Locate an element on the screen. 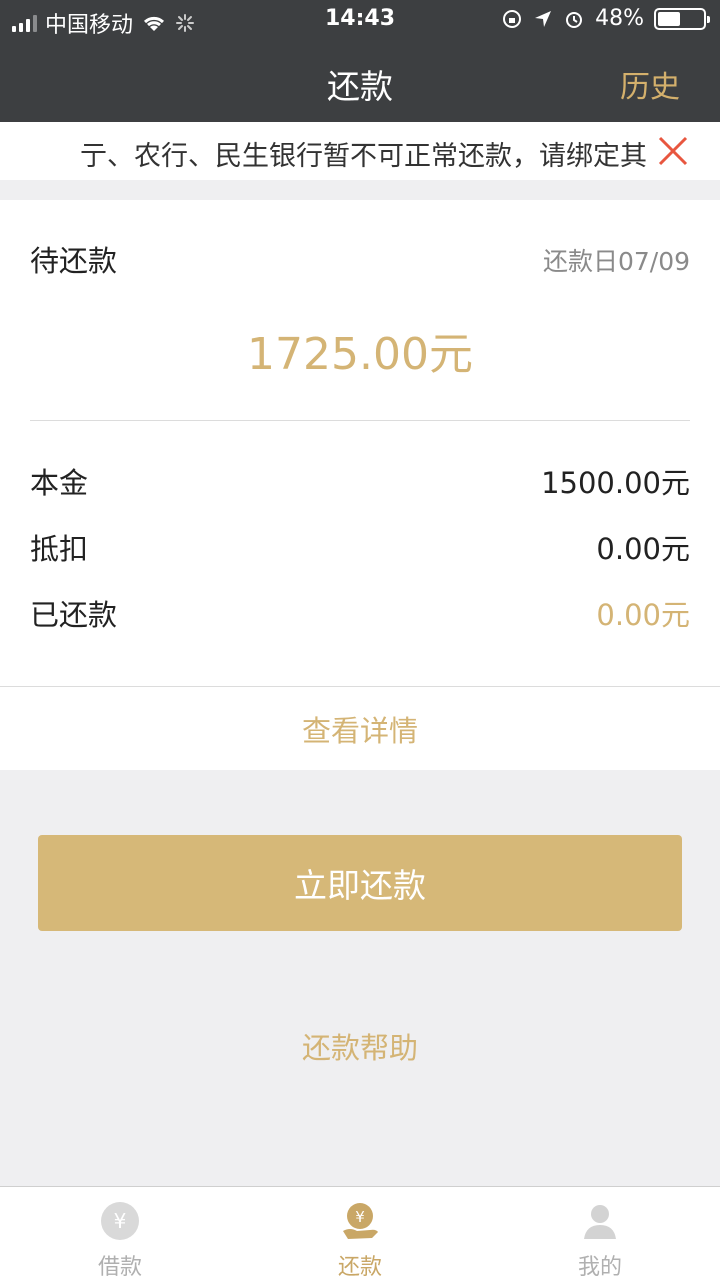 The height and width of the screenshot is (1280, 720). tab-borrow: ¥ 借款 is located at coordinates (120, 1233).